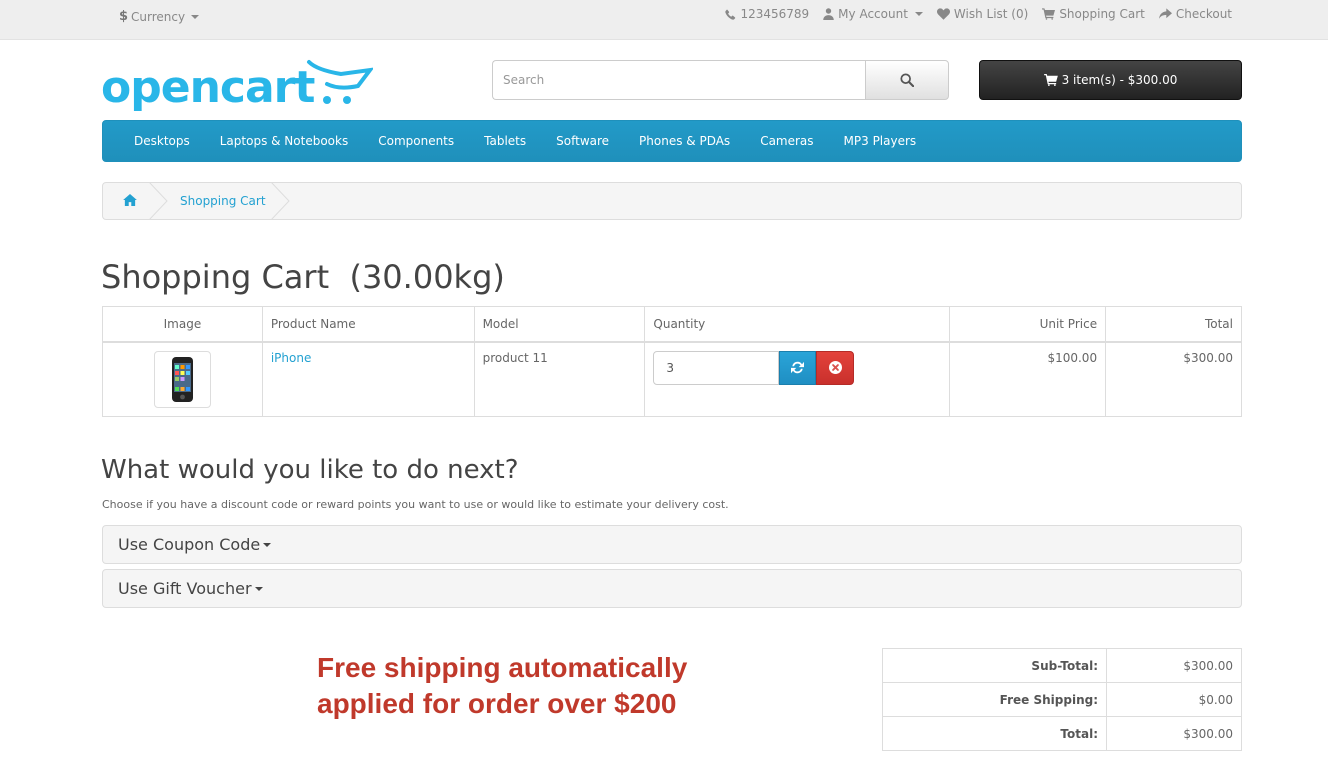 This screenshot has height=760, width=1328. What do you see at coordinates (341, 75) in the screenshot?
I see `logo-cart-swoosh` at bounding box center [341, 75].